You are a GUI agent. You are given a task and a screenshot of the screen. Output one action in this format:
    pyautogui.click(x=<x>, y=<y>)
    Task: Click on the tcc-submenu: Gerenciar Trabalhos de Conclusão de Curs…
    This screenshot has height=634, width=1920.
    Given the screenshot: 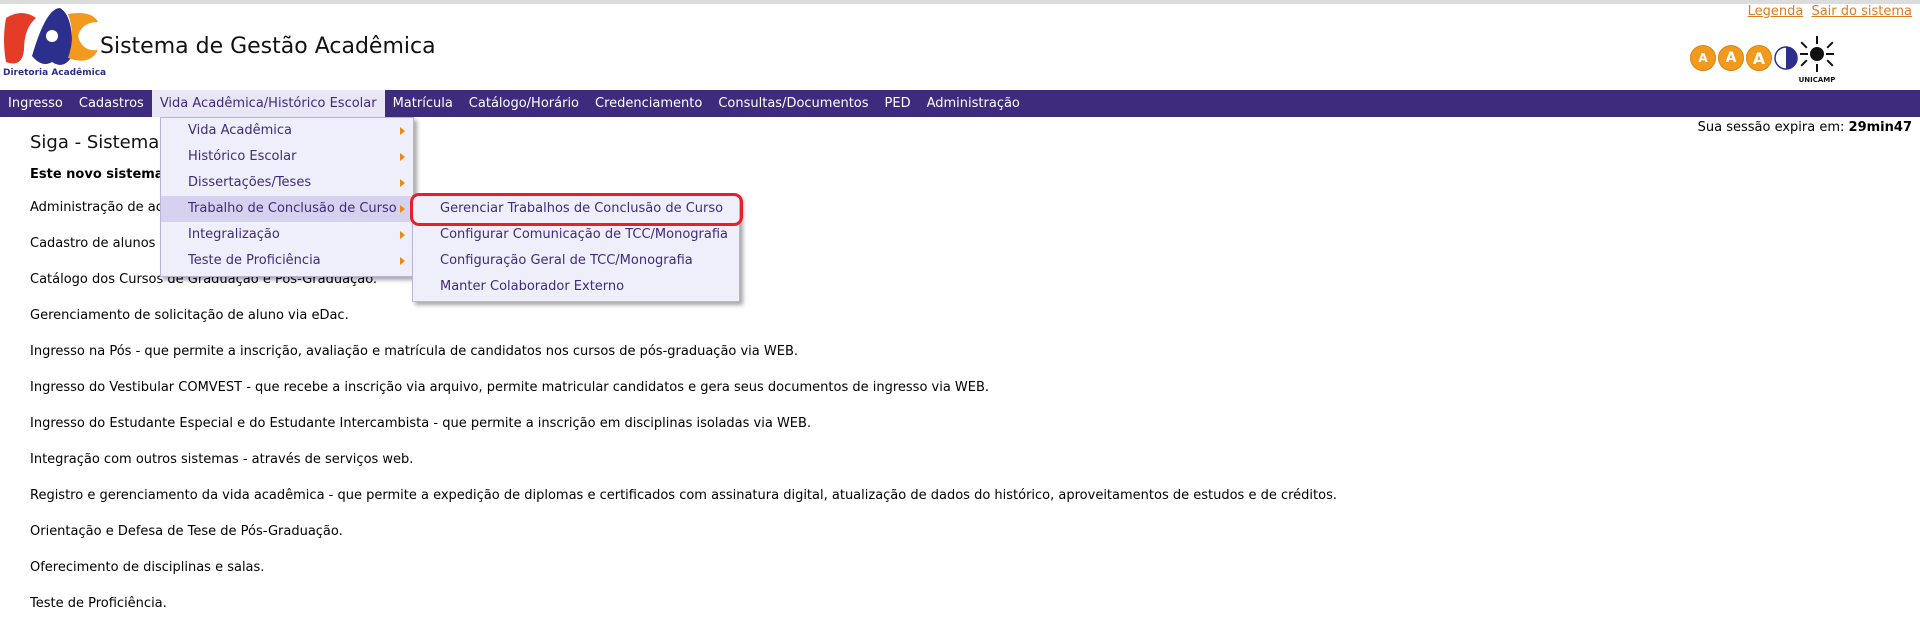 What is the action you would take?
    pyautogui.click(x=576, y=247)
    